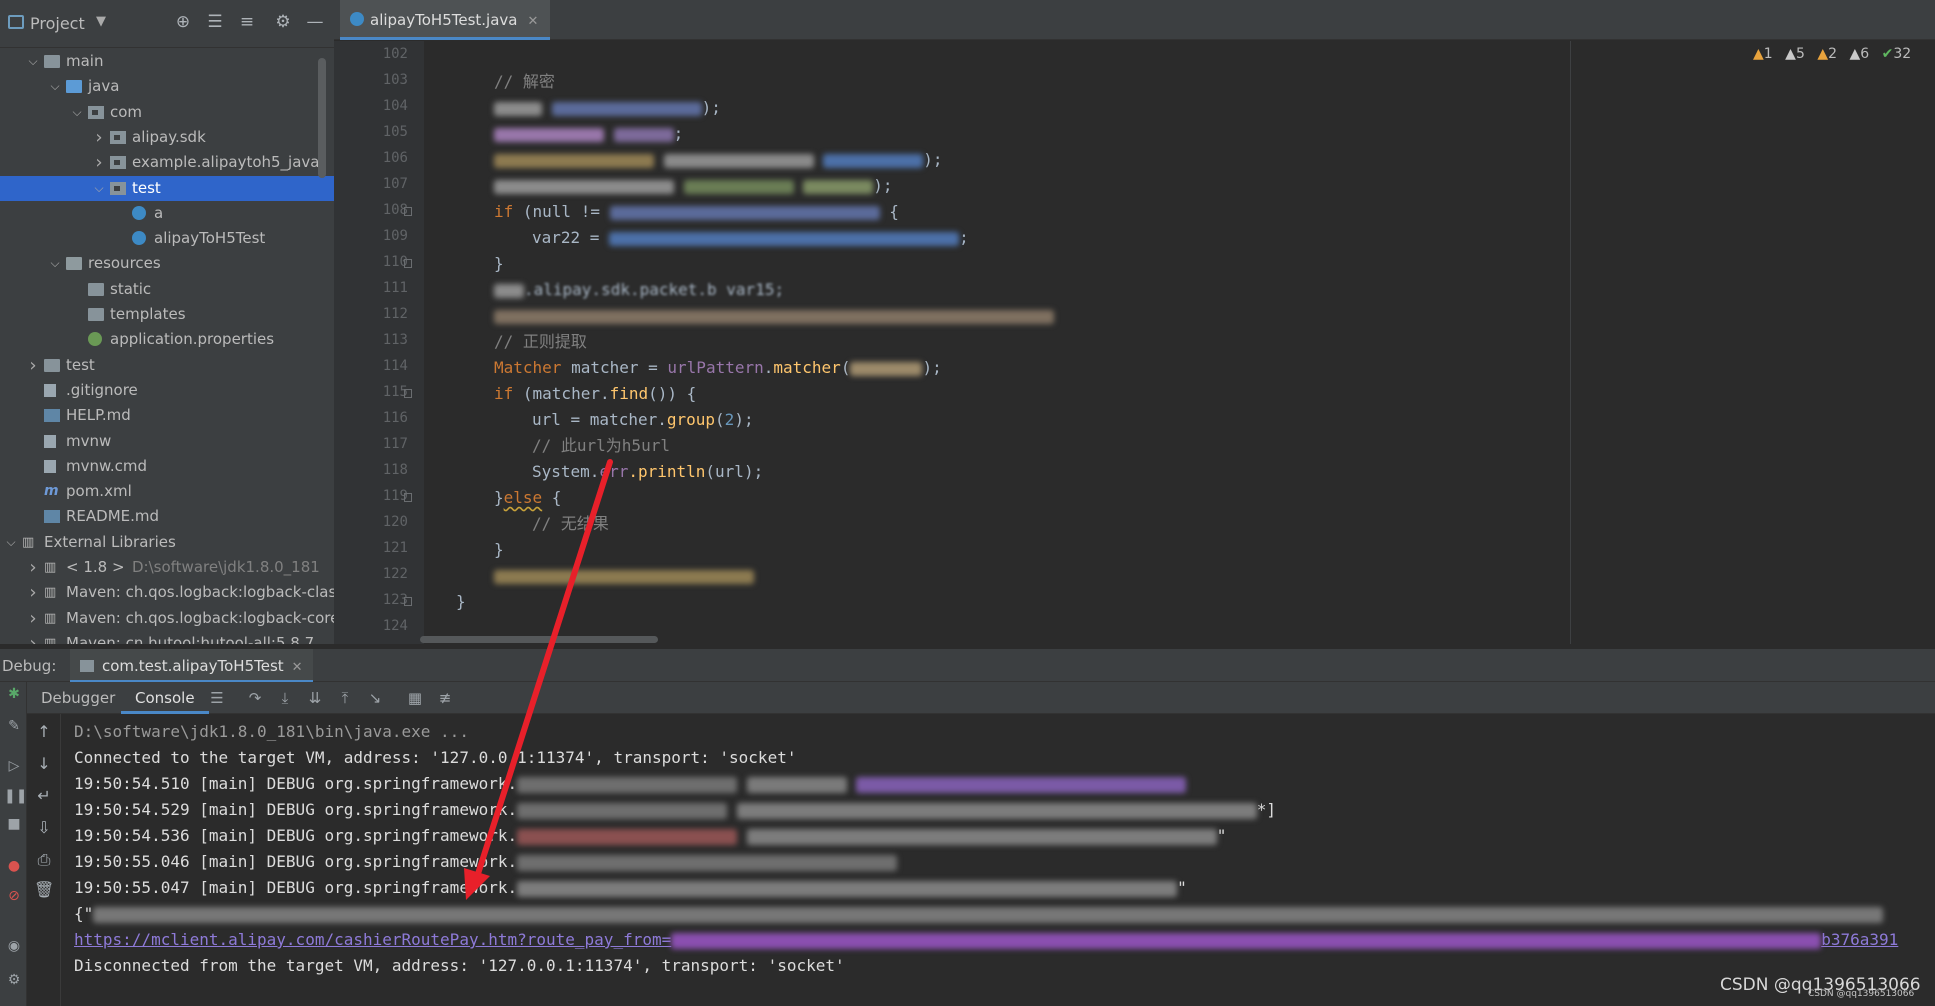  I want to click on line-number: 111, so click(395, 288).